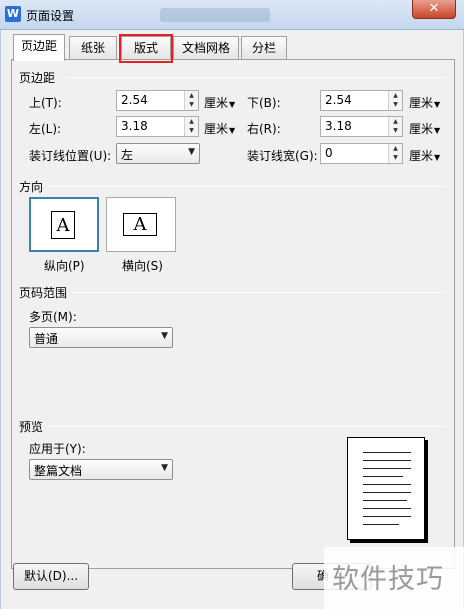  I want to click on portrait-page-icon: A, so click(63, 225).